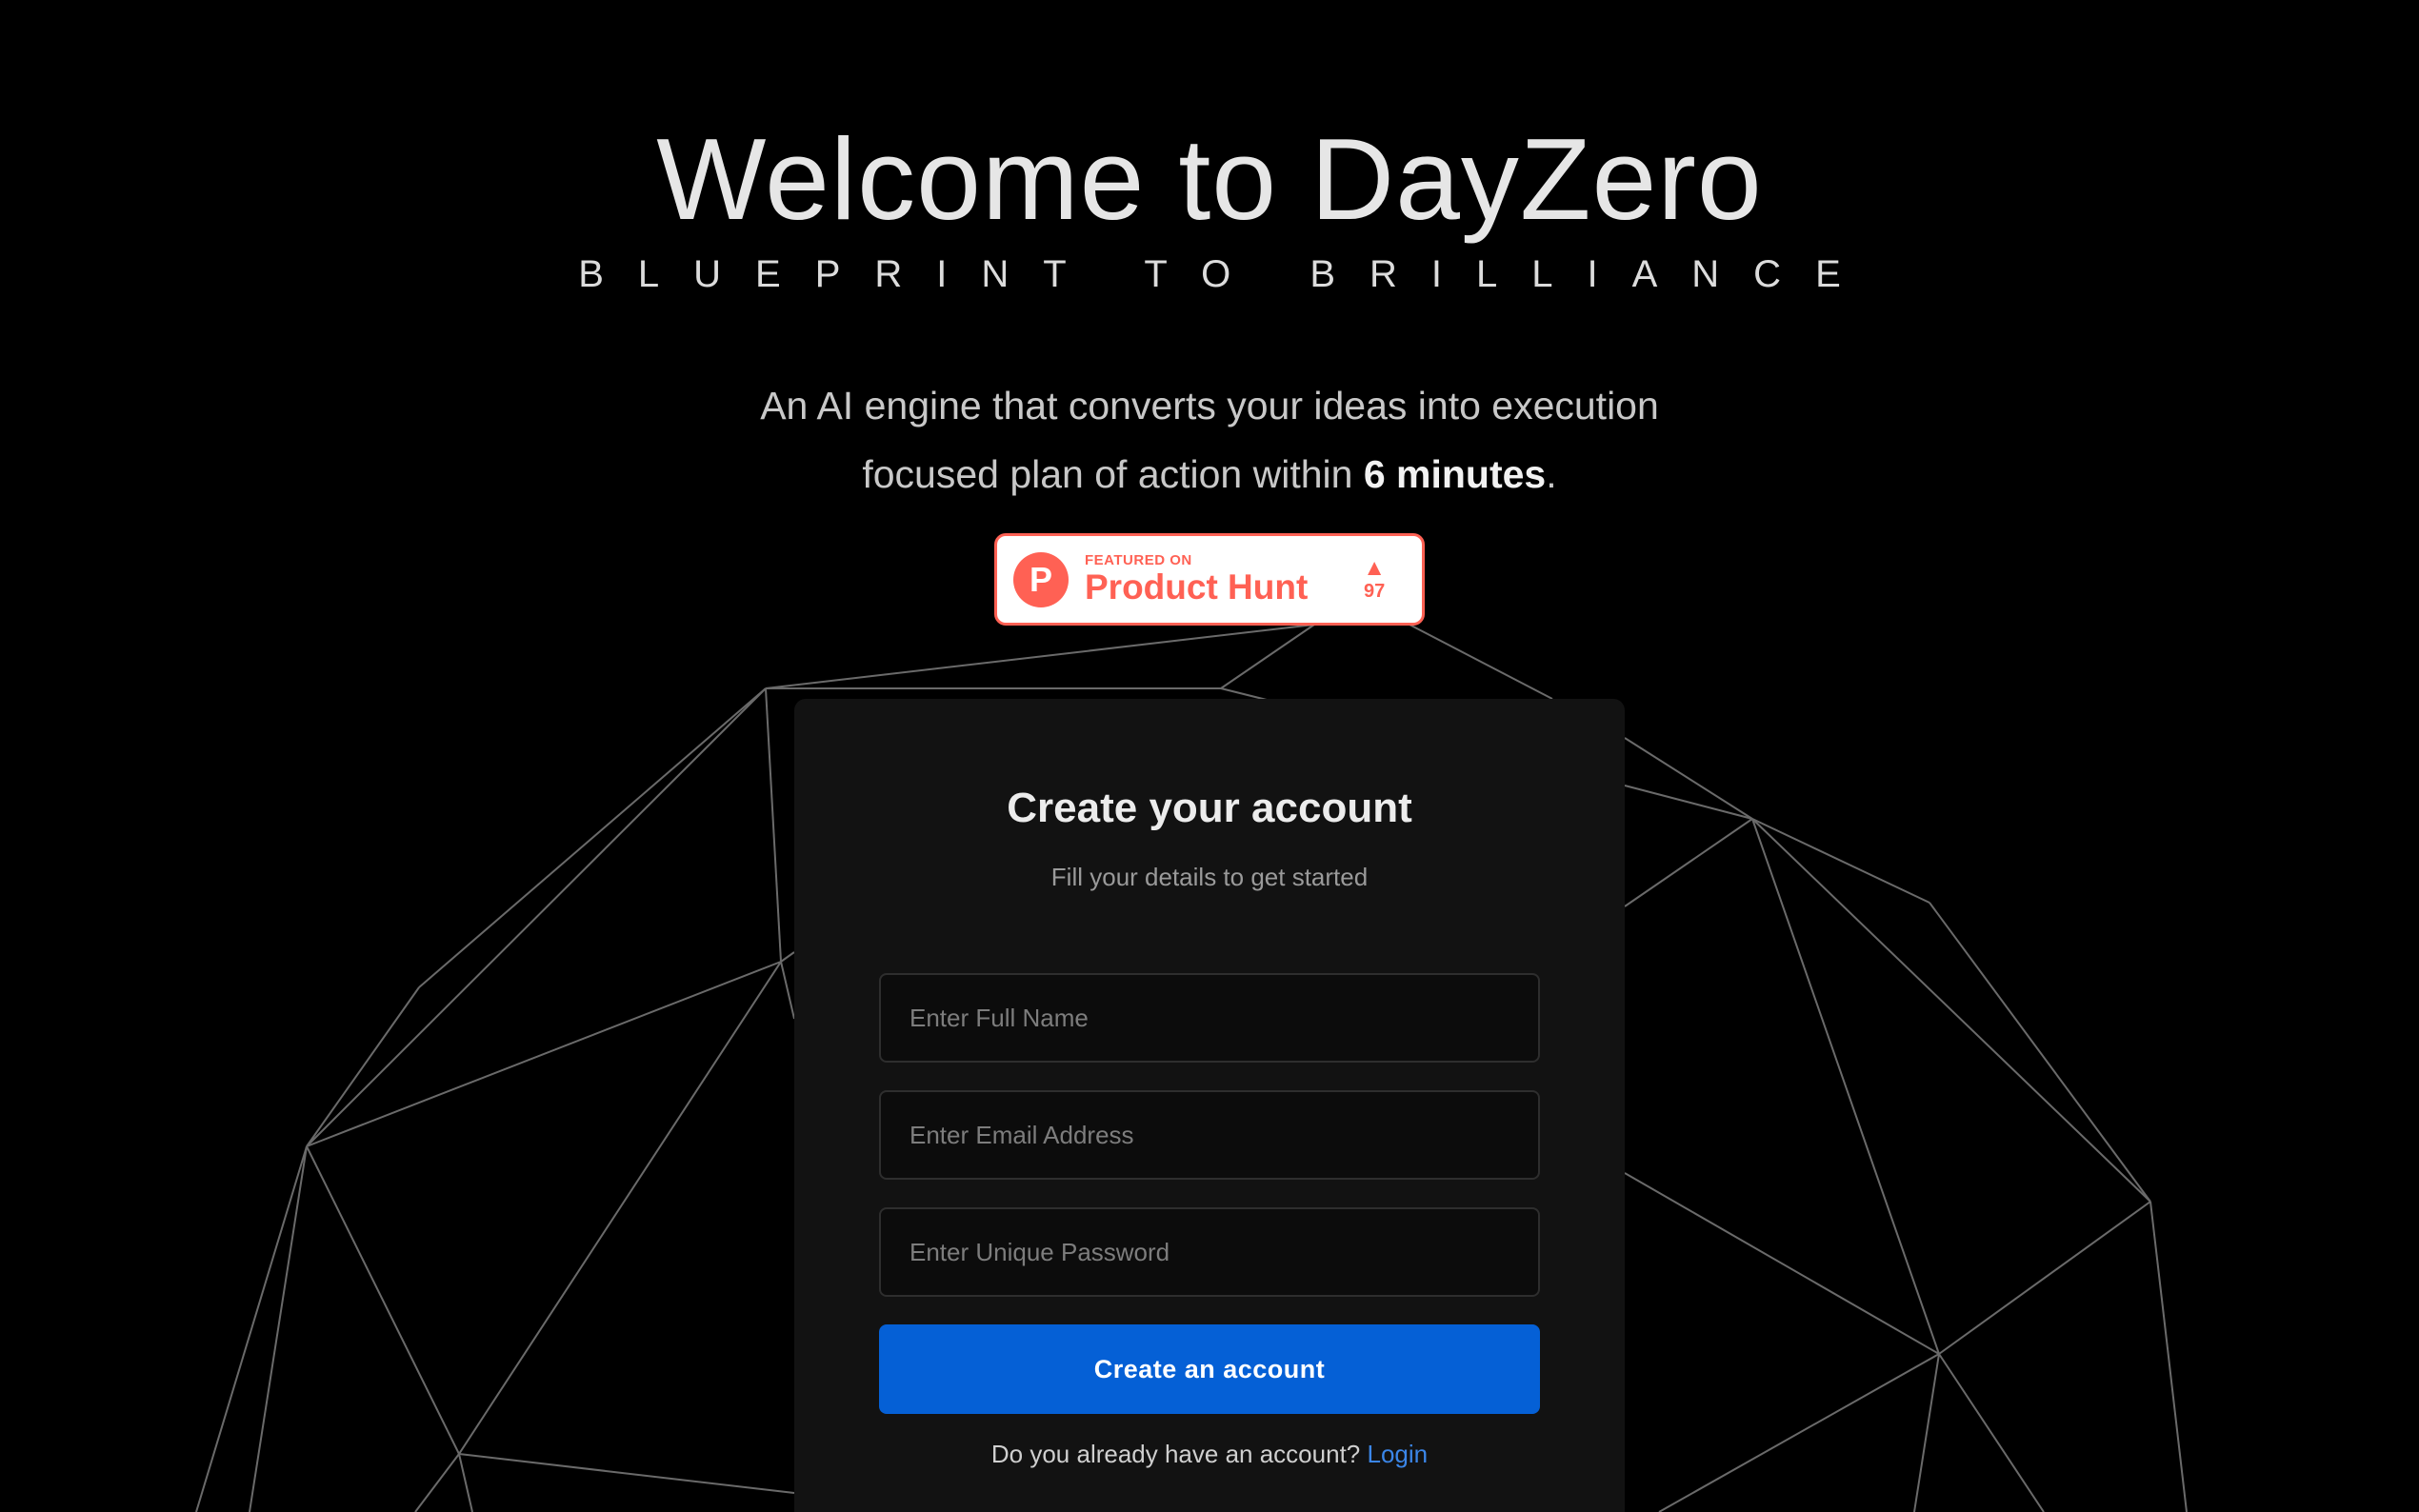 The width and height of the screenshot is (2419, 1512). I want to click on product-hunt-name: Product Hunt, so click(1197, 587).